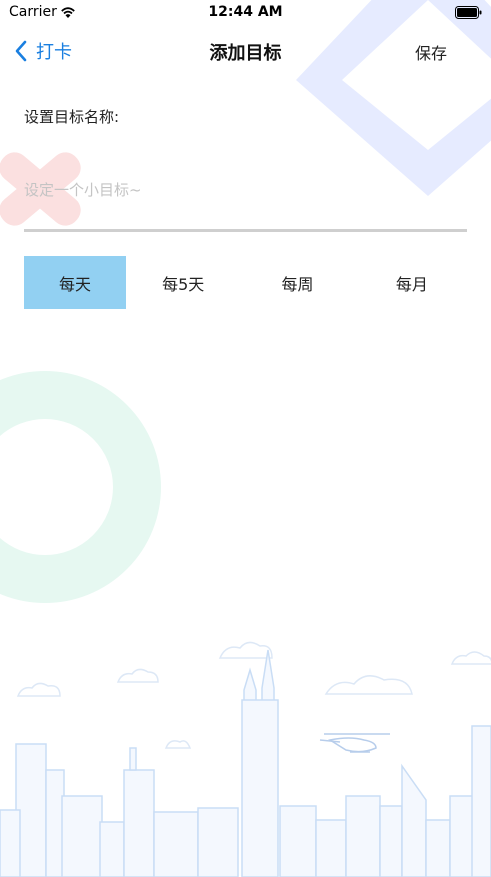 The height and width of the screenshot is (877, 491). Describe the element at coordinates (297, 282) in the screenshot. I see `frequency-option-weekly: 每周` at that location.